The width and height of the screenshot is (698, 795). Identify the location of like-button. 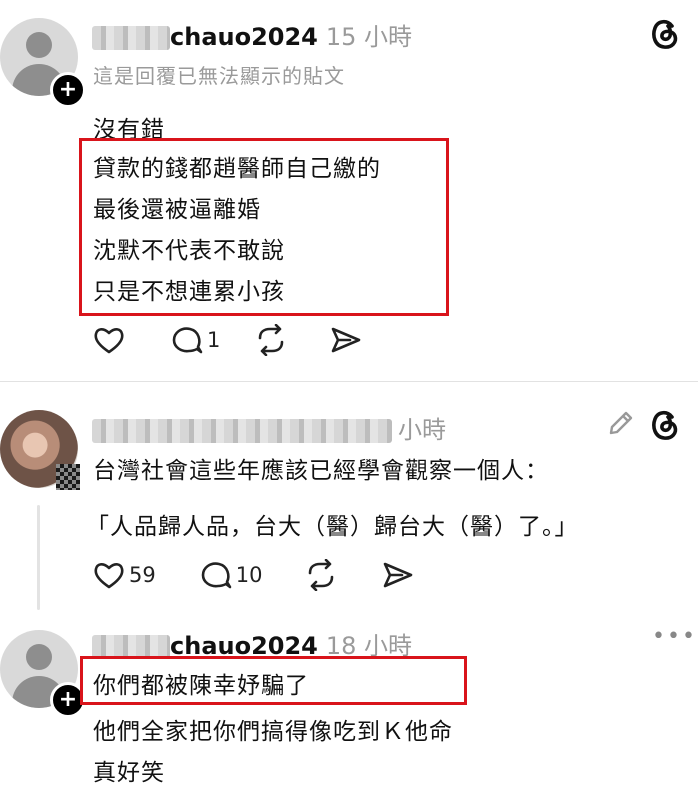
(111, 340).